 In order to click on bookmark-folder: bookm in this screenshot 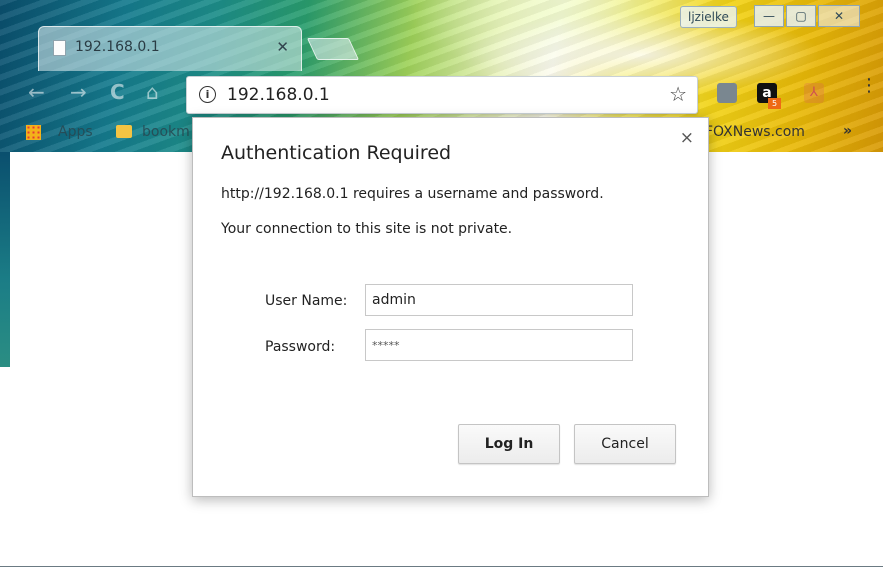, I will do `click(166, 132)`.